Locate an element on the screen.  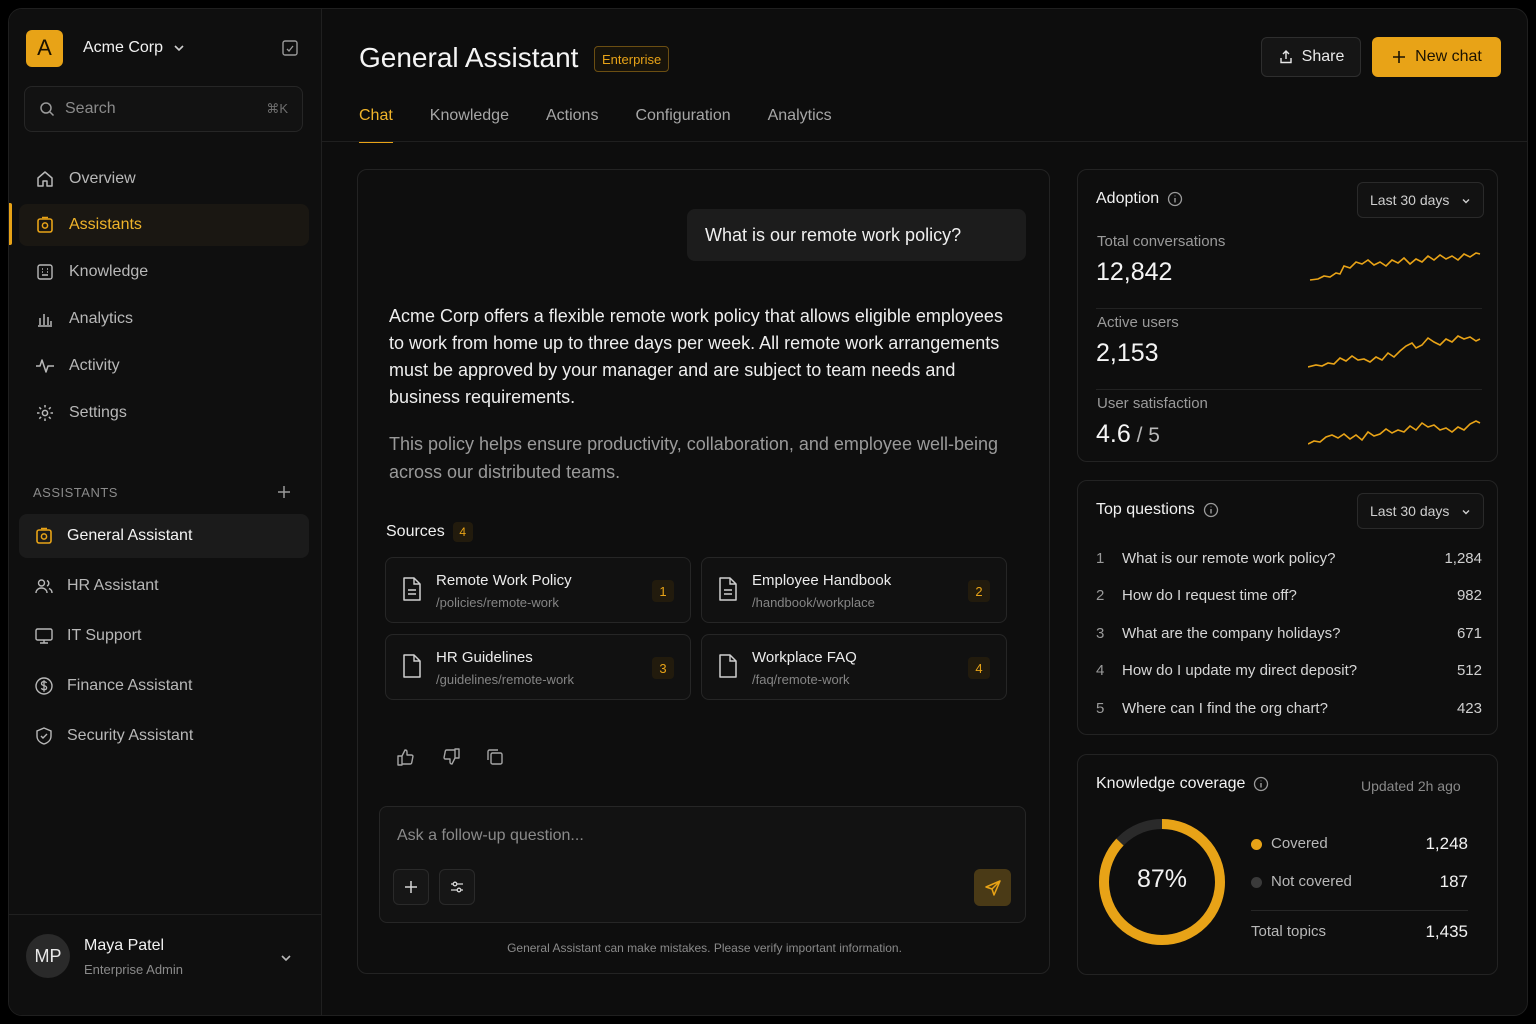
tab-knowledge: Knowledge is located at coordinates (469, 125).